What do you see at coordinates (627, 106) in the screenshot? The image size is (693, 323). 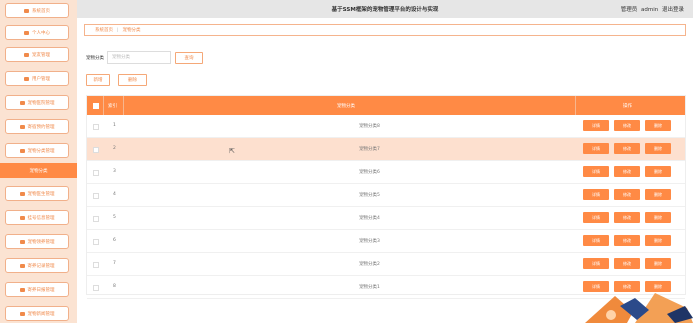 I see `column-header-actions: 操作` at bounding box center [627, 106].